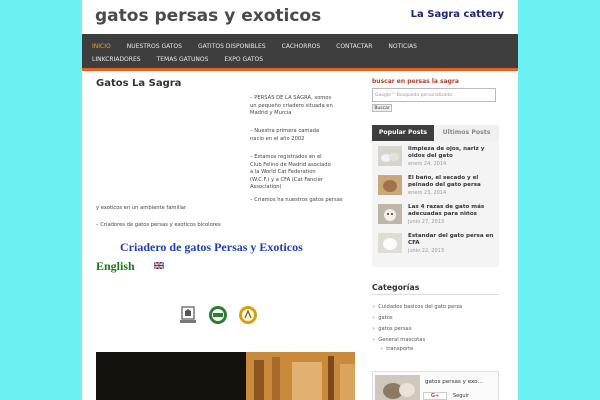 The image size is (600, 400). What do you see at coordinates (457, 14) in the screenshot?
I see `site-tagline: La Sagra cattery` at bounding box center [457, 14].